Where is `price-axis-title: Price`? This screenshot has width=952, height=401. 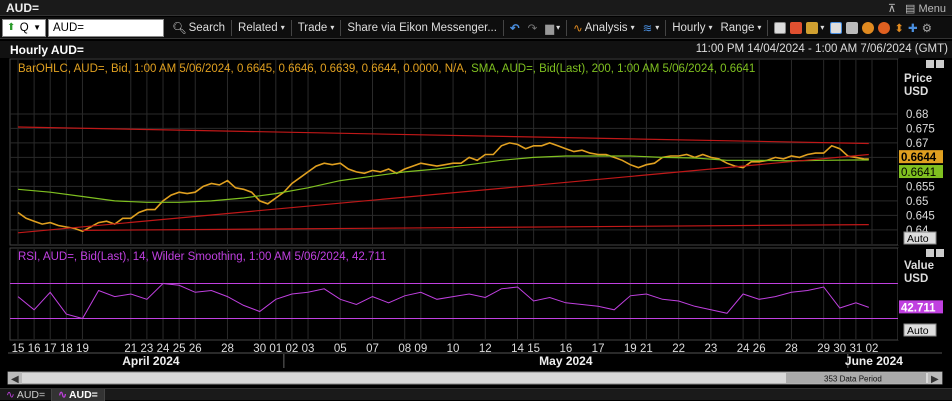
price-axis-title: Price is located at coordinates (918, 79).